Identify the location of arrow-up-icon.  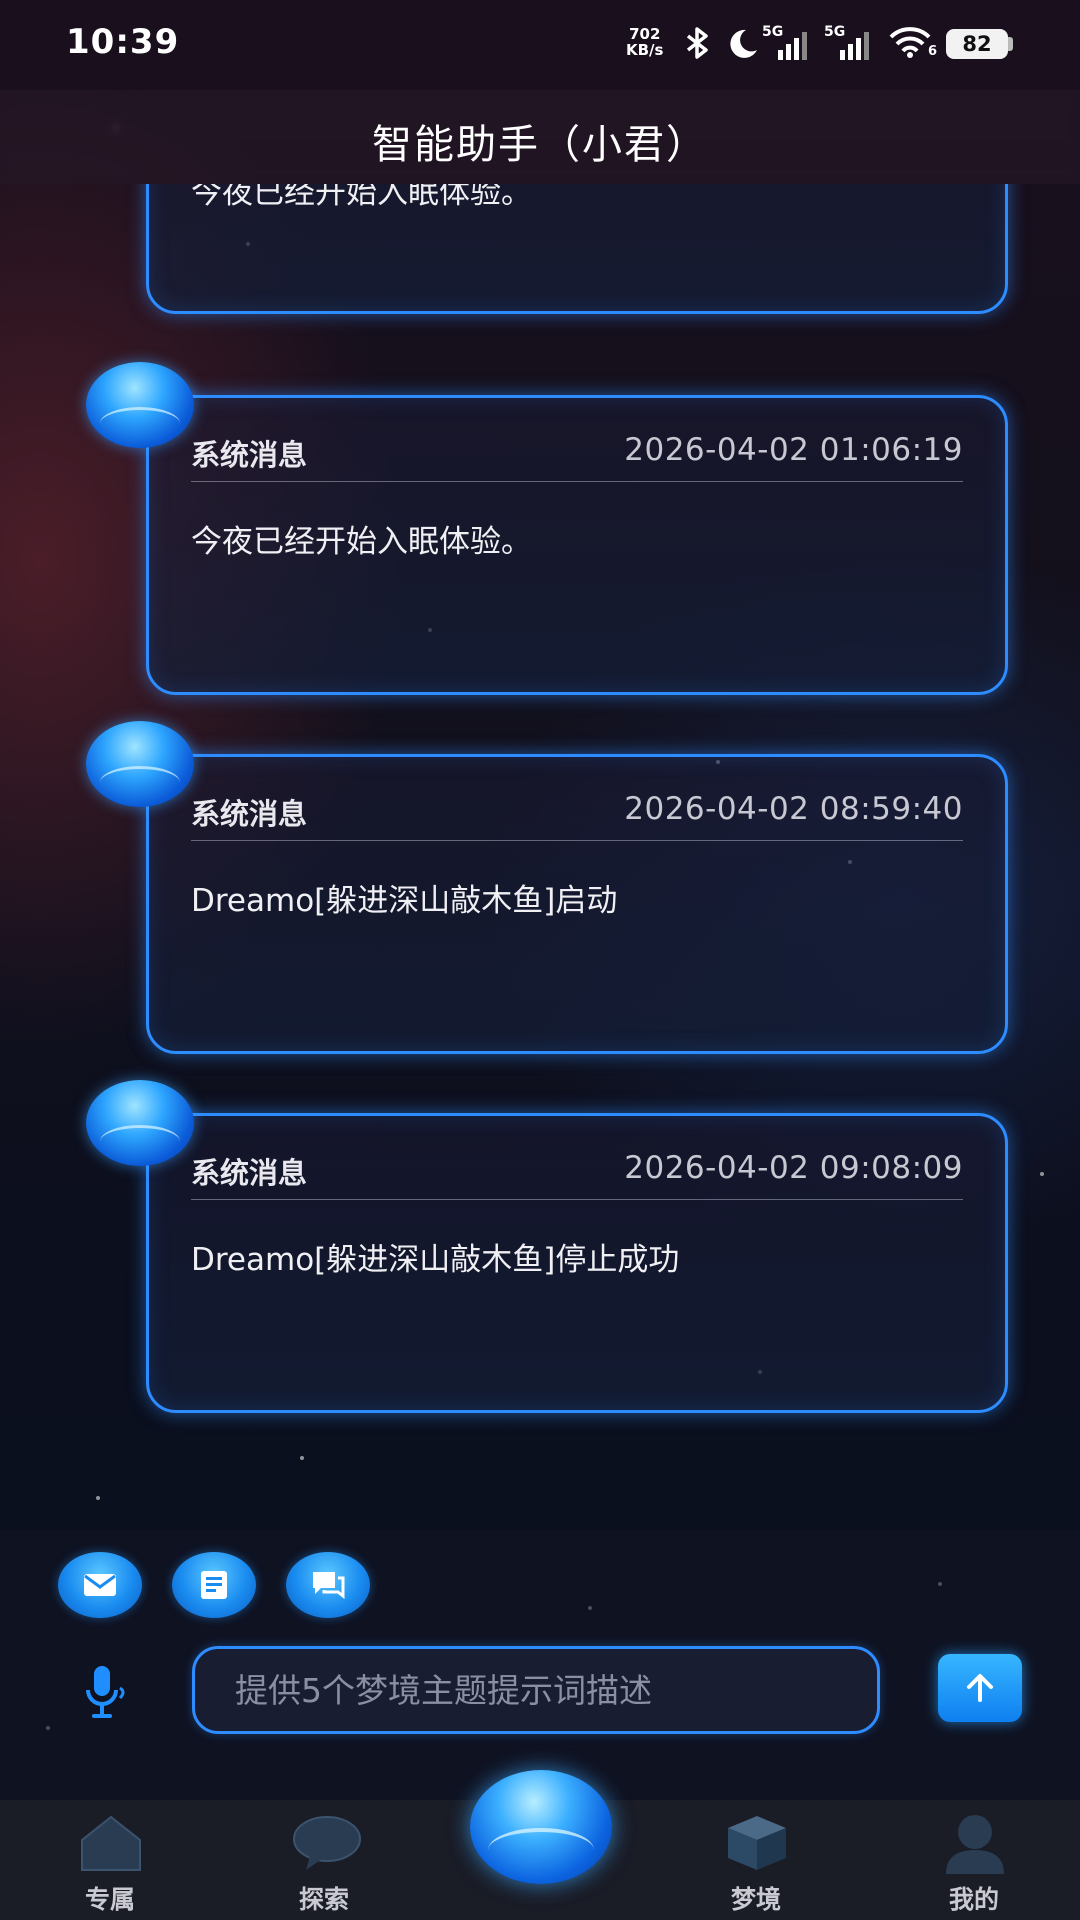
(980, 1688).